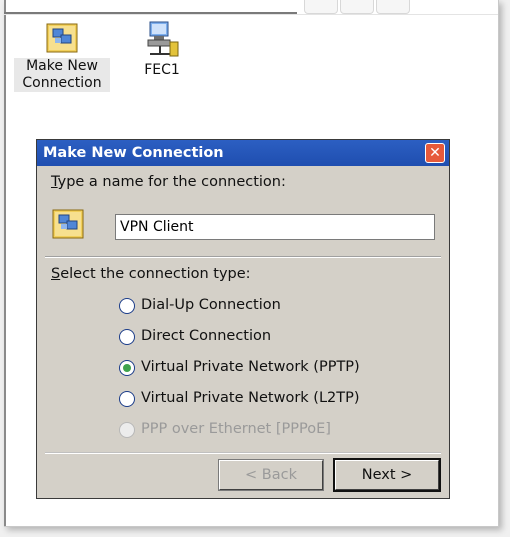  Describe the element at coordinates (162, 70) in the screenshot. I see `desktop-icon-label: FEC1` at that location.